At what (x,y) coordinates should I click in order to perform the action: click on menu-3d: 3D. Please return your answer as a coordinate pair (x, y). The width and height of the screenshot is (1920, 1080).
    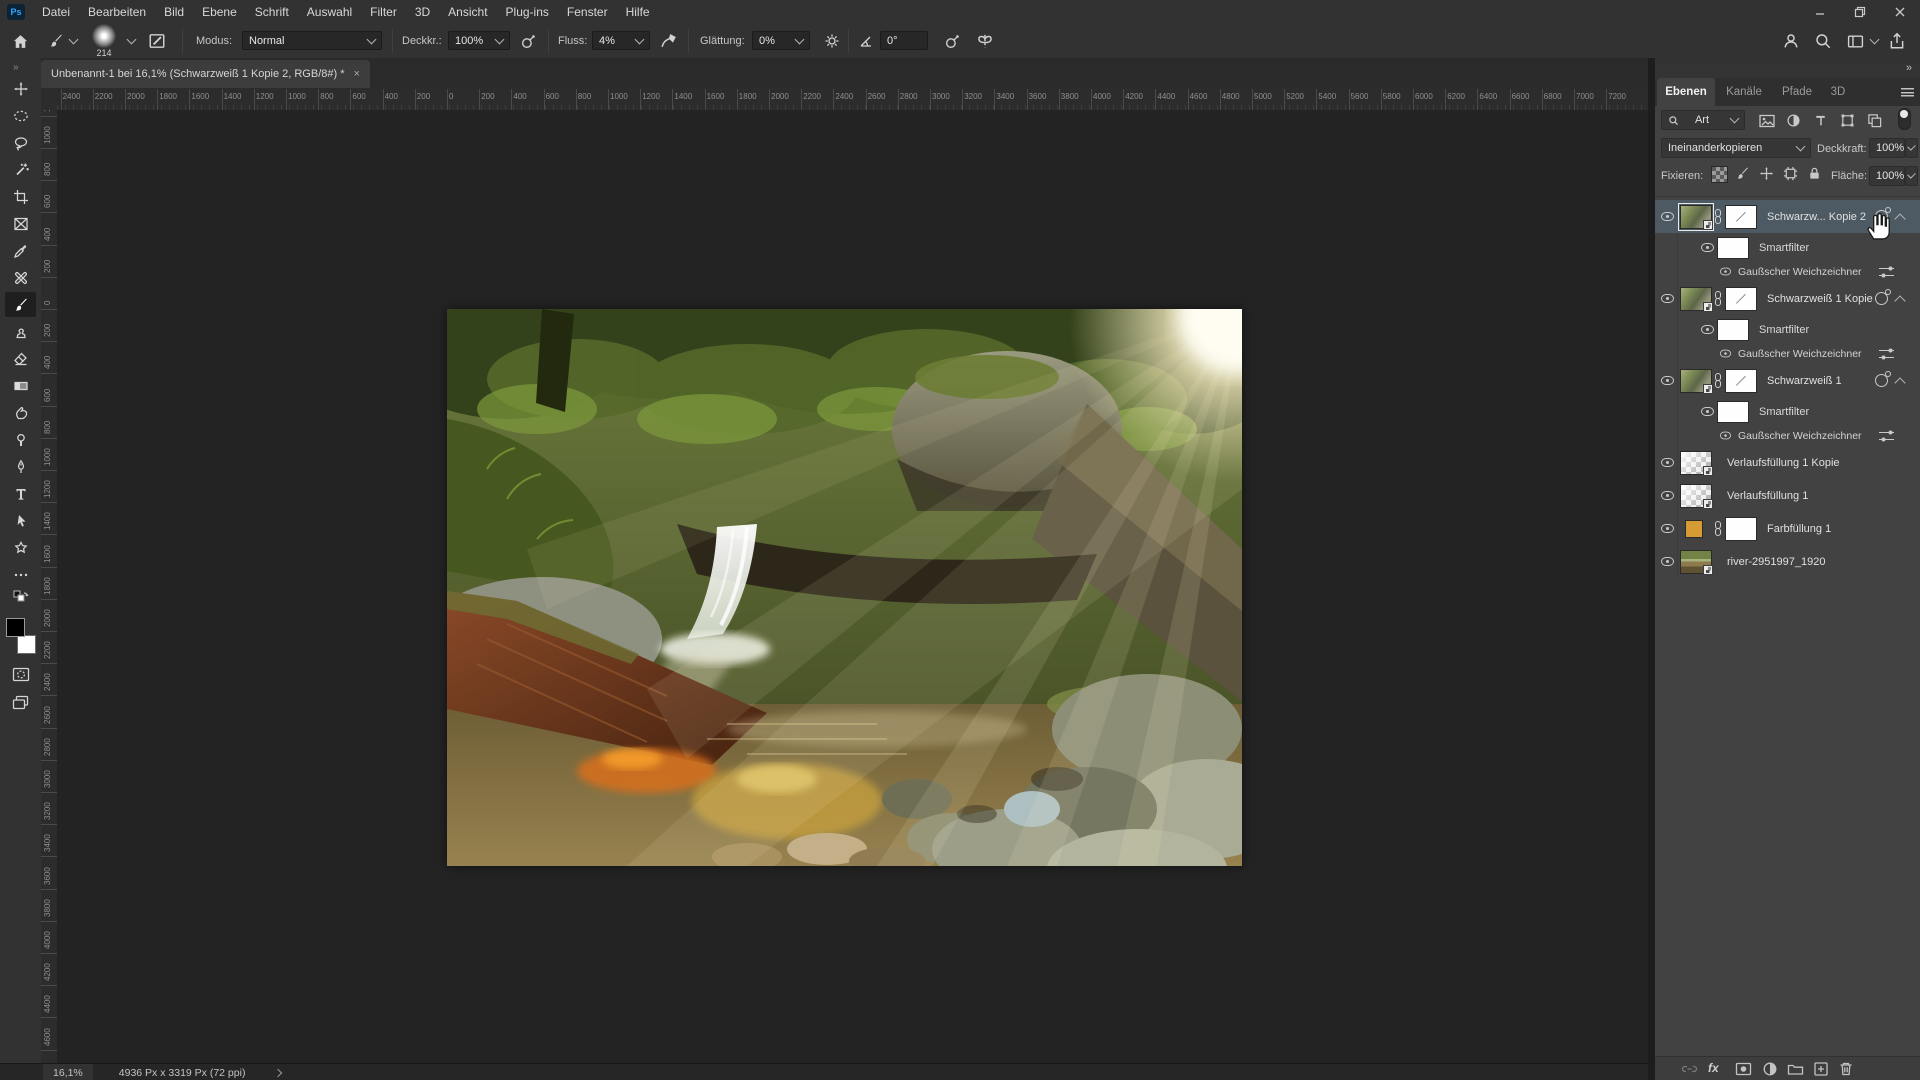
    Looking at the image, I should click on (422, 12).